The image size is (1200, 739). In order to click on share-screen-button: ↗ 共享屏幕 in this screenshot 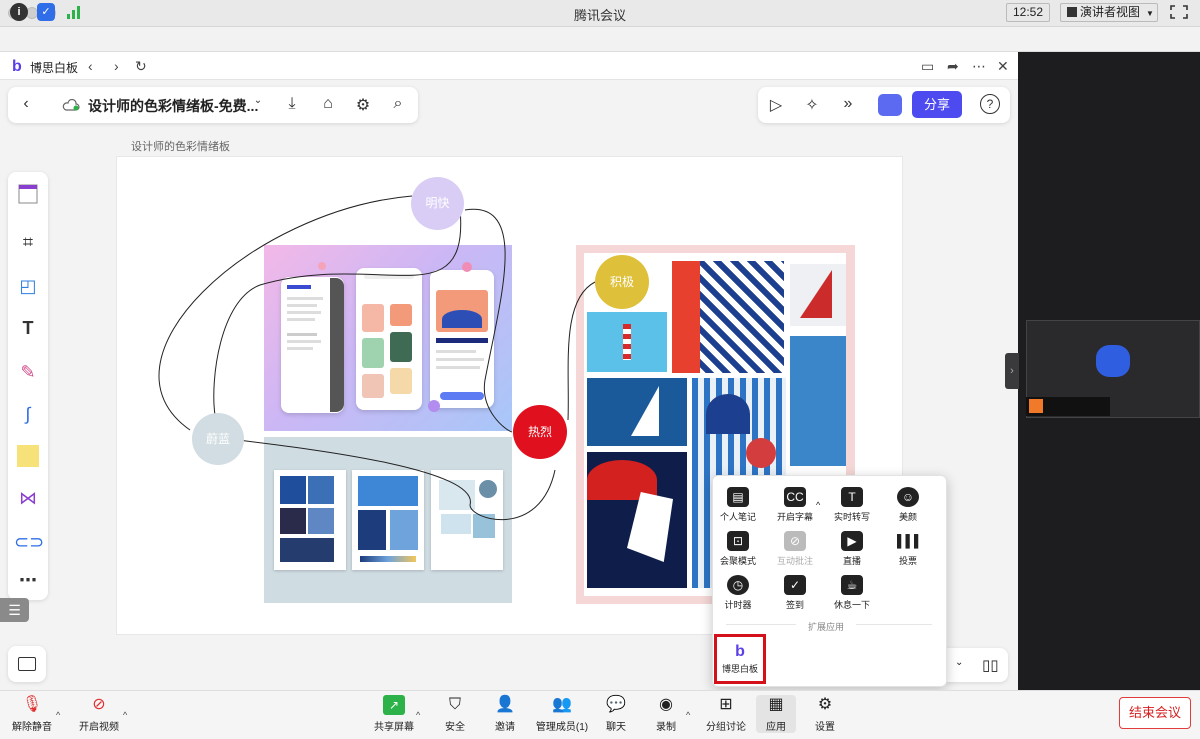, I will do `click(394, 714)`.